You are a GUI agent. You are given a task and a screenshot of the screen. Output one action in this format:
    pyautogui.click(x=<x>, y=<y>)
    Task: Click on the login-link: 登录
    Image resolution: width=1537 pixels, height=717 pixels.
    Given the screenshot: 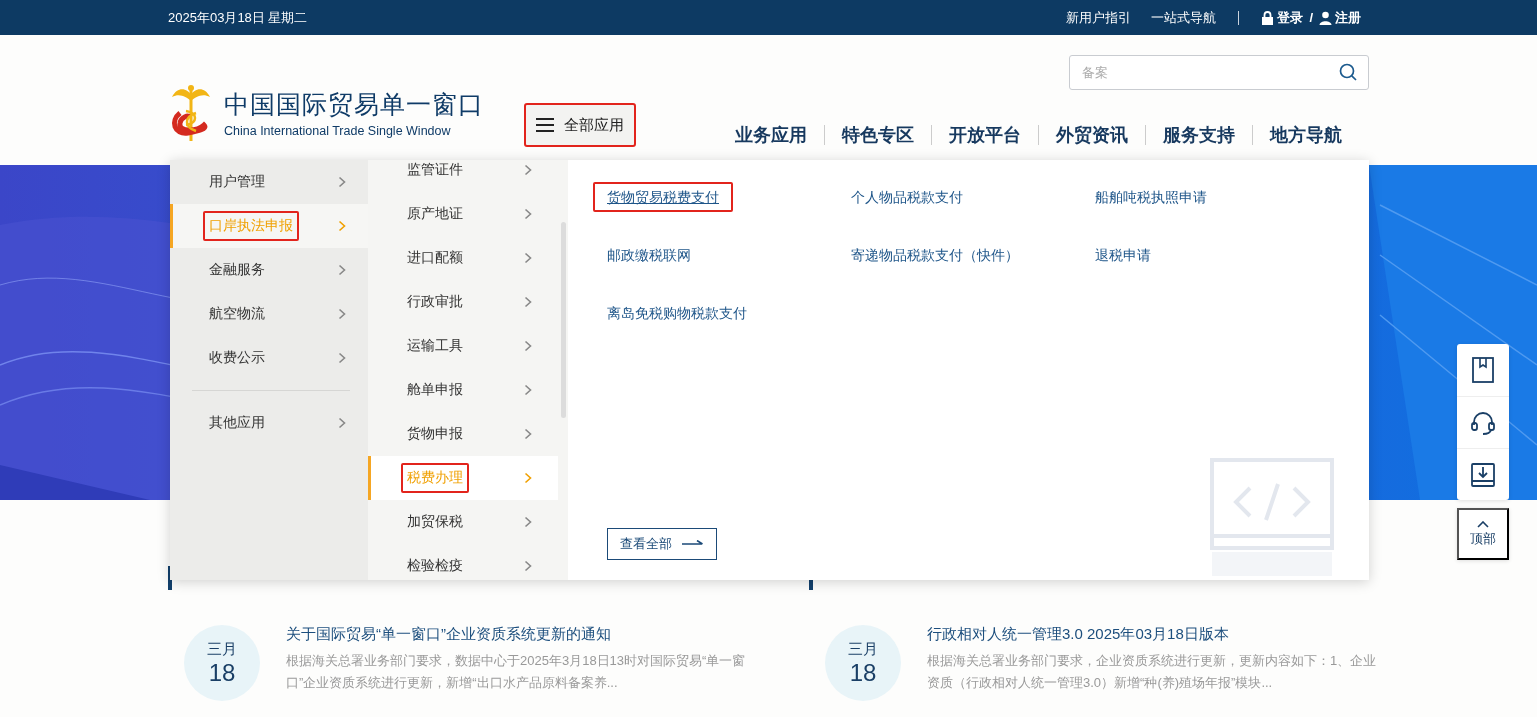 What is the action you would take?
    pyautogui.click(x=1282, y=17)
    